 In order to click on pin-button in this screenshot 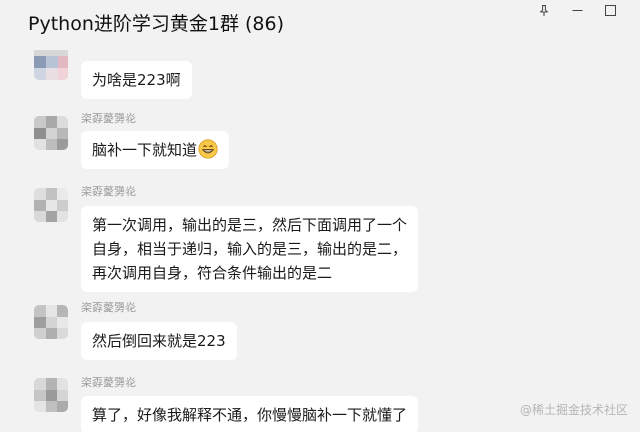, I will do `click(544, 10)`.